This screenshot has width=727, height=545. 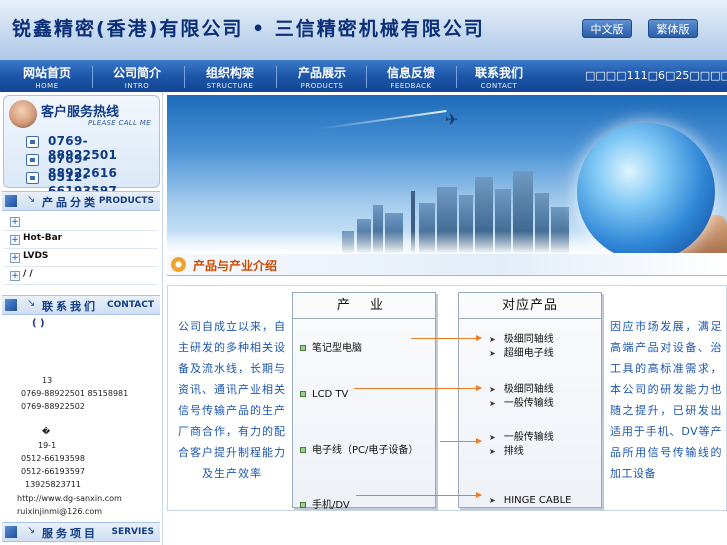 What do you see at coordinates (513, 451) in the screenshot?
I see `product-item-label: 排线` at bounding box center [513, 451].